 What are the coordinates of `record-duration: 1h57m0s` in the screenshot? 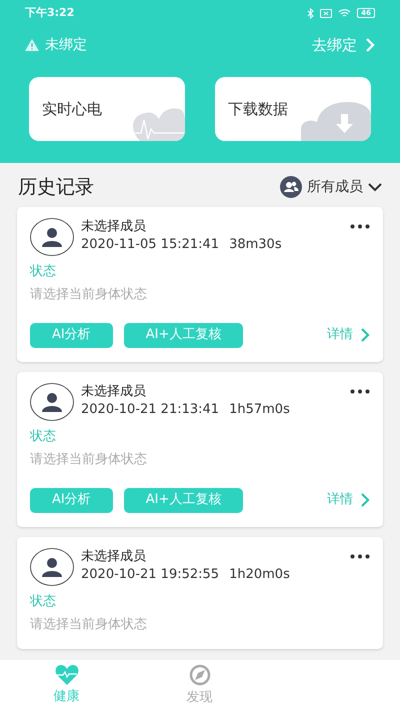 It's located at (259, 409).